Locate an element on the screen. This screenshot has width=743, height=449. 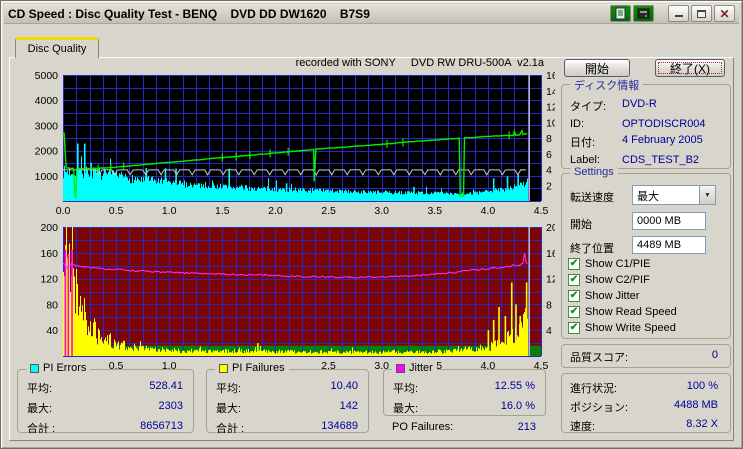
progress-value: 100 % is located at coordinates (702, 386).